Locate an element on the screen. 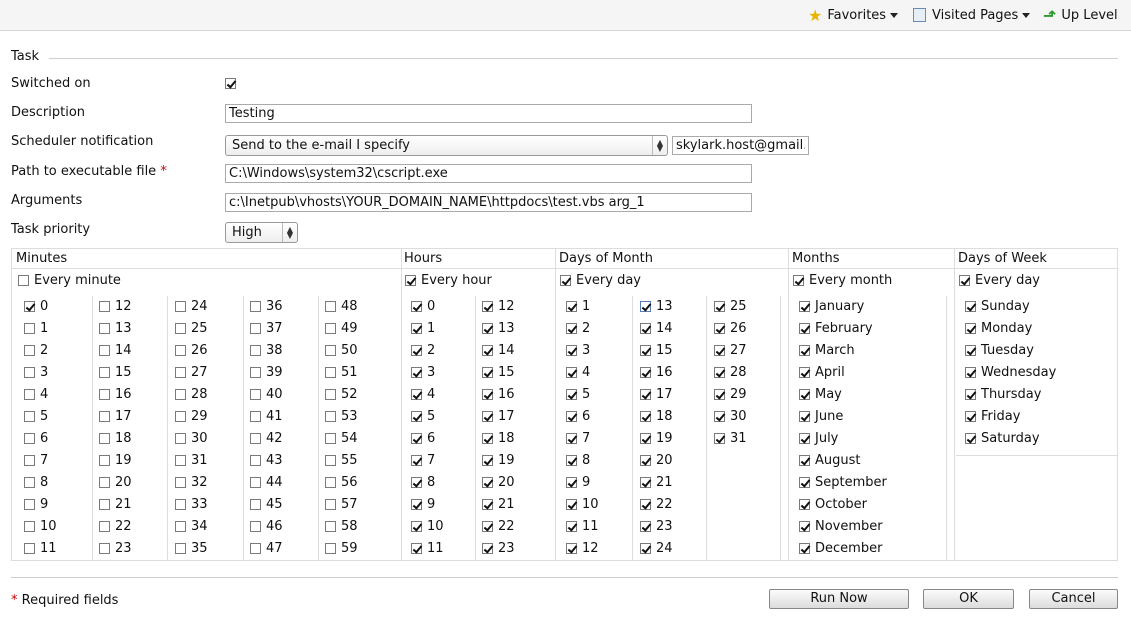  month-november: November is located at coordinates (841, 526).